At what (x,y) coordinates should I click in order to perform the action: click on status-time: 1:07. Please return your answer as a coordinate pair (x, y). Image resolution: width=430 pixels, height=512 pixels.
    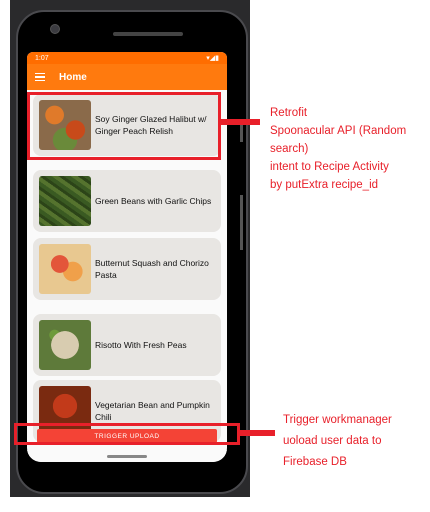
    Looking at the image, I should click on (42, 58).